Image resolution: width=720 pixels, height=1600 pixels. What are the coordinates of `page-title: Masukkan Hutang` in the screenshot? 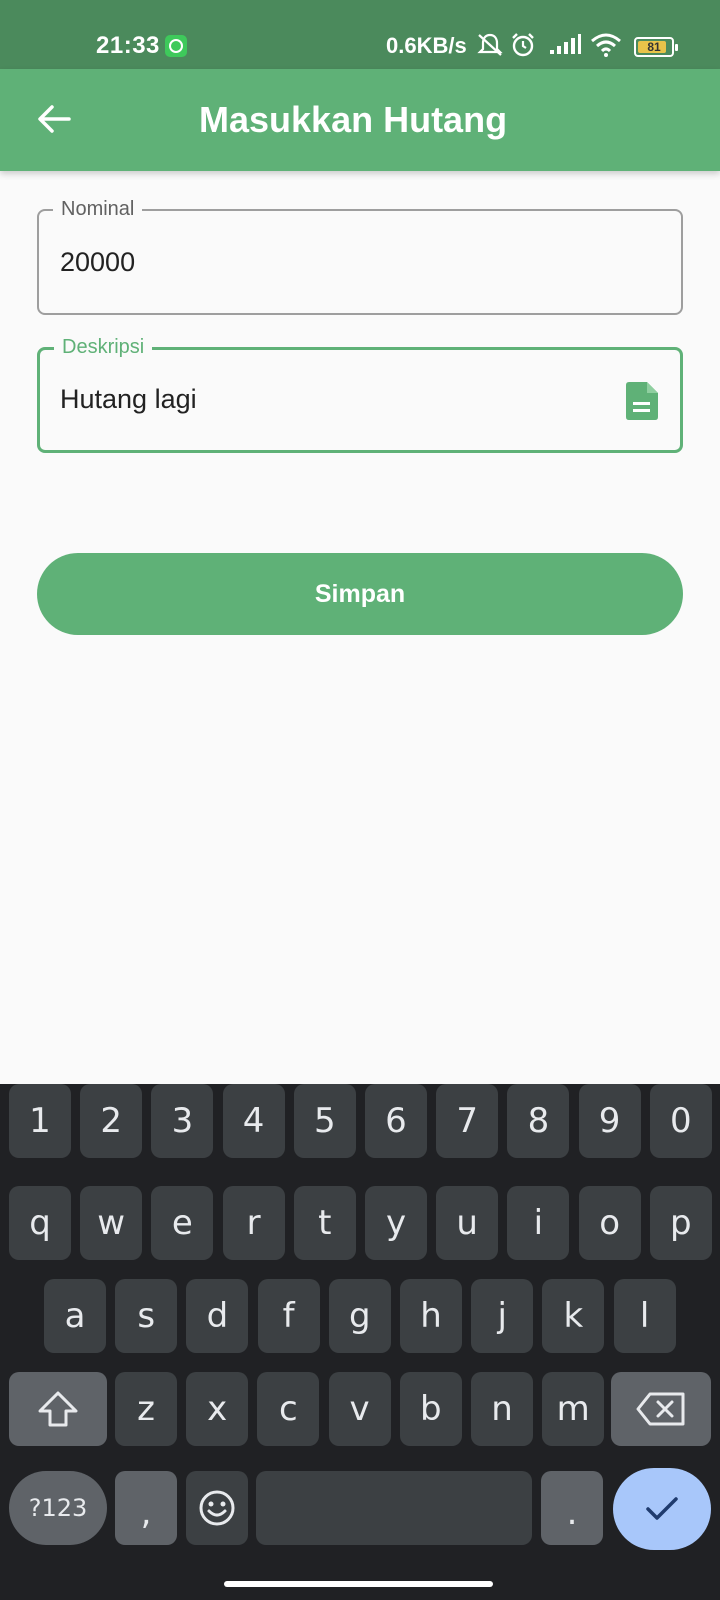 It's located at (353, 119).